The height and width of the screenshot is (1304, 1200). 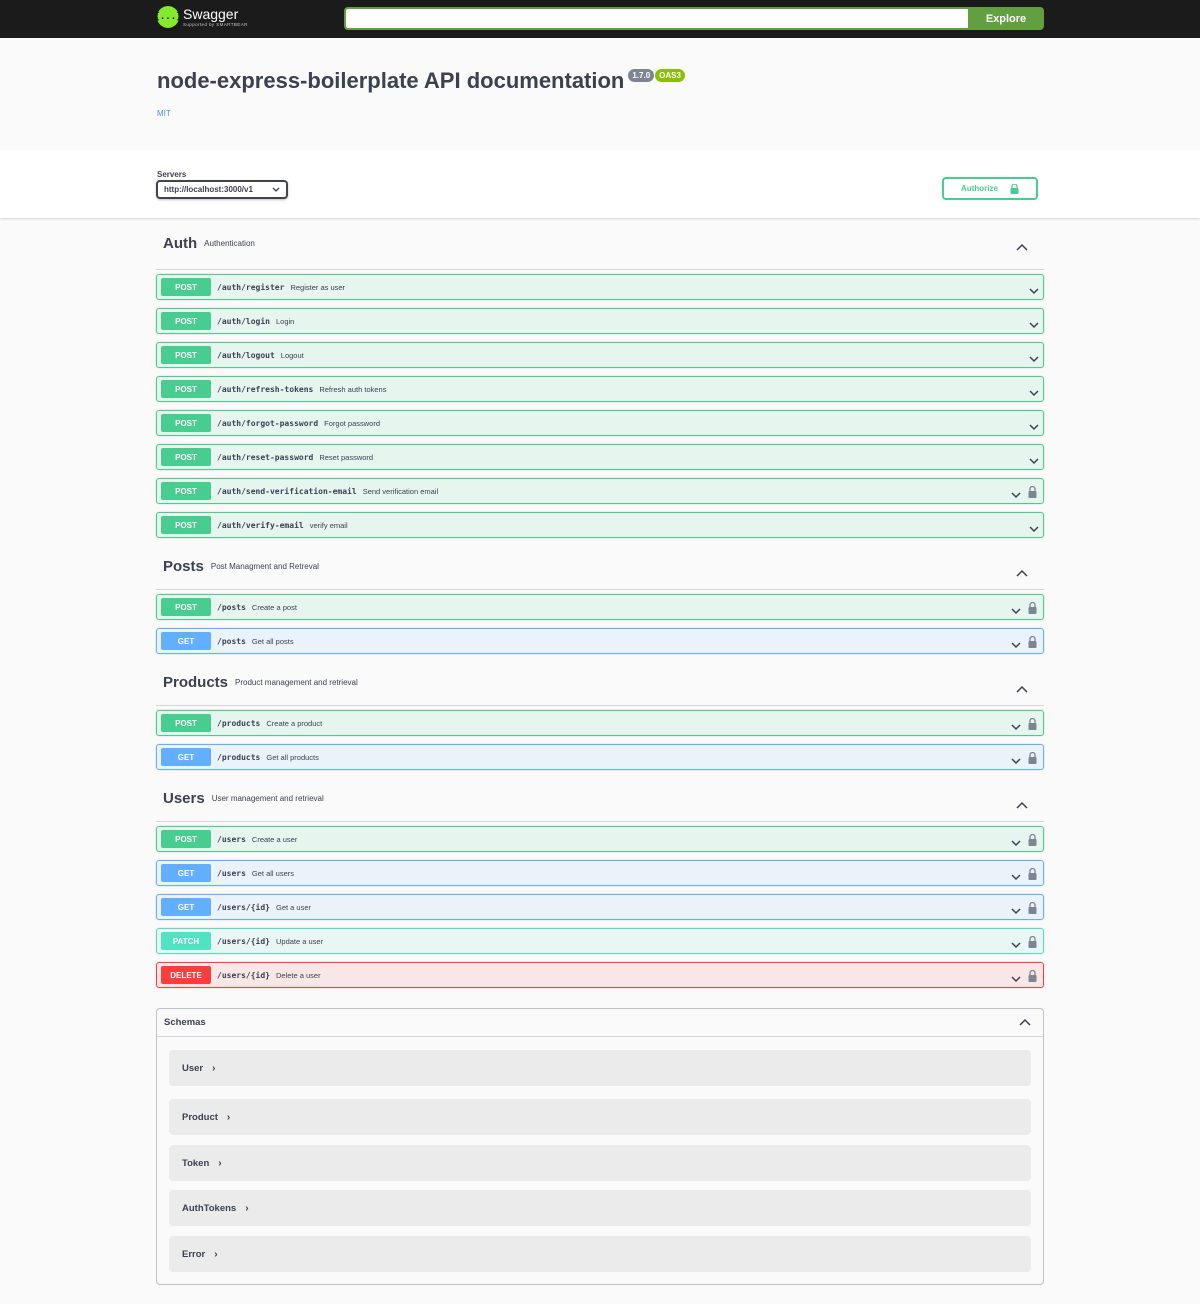 What do you see at coordinates (164, 113) in the screenshot?
I see `license-link: MIT` at bounding box center [164, 113].